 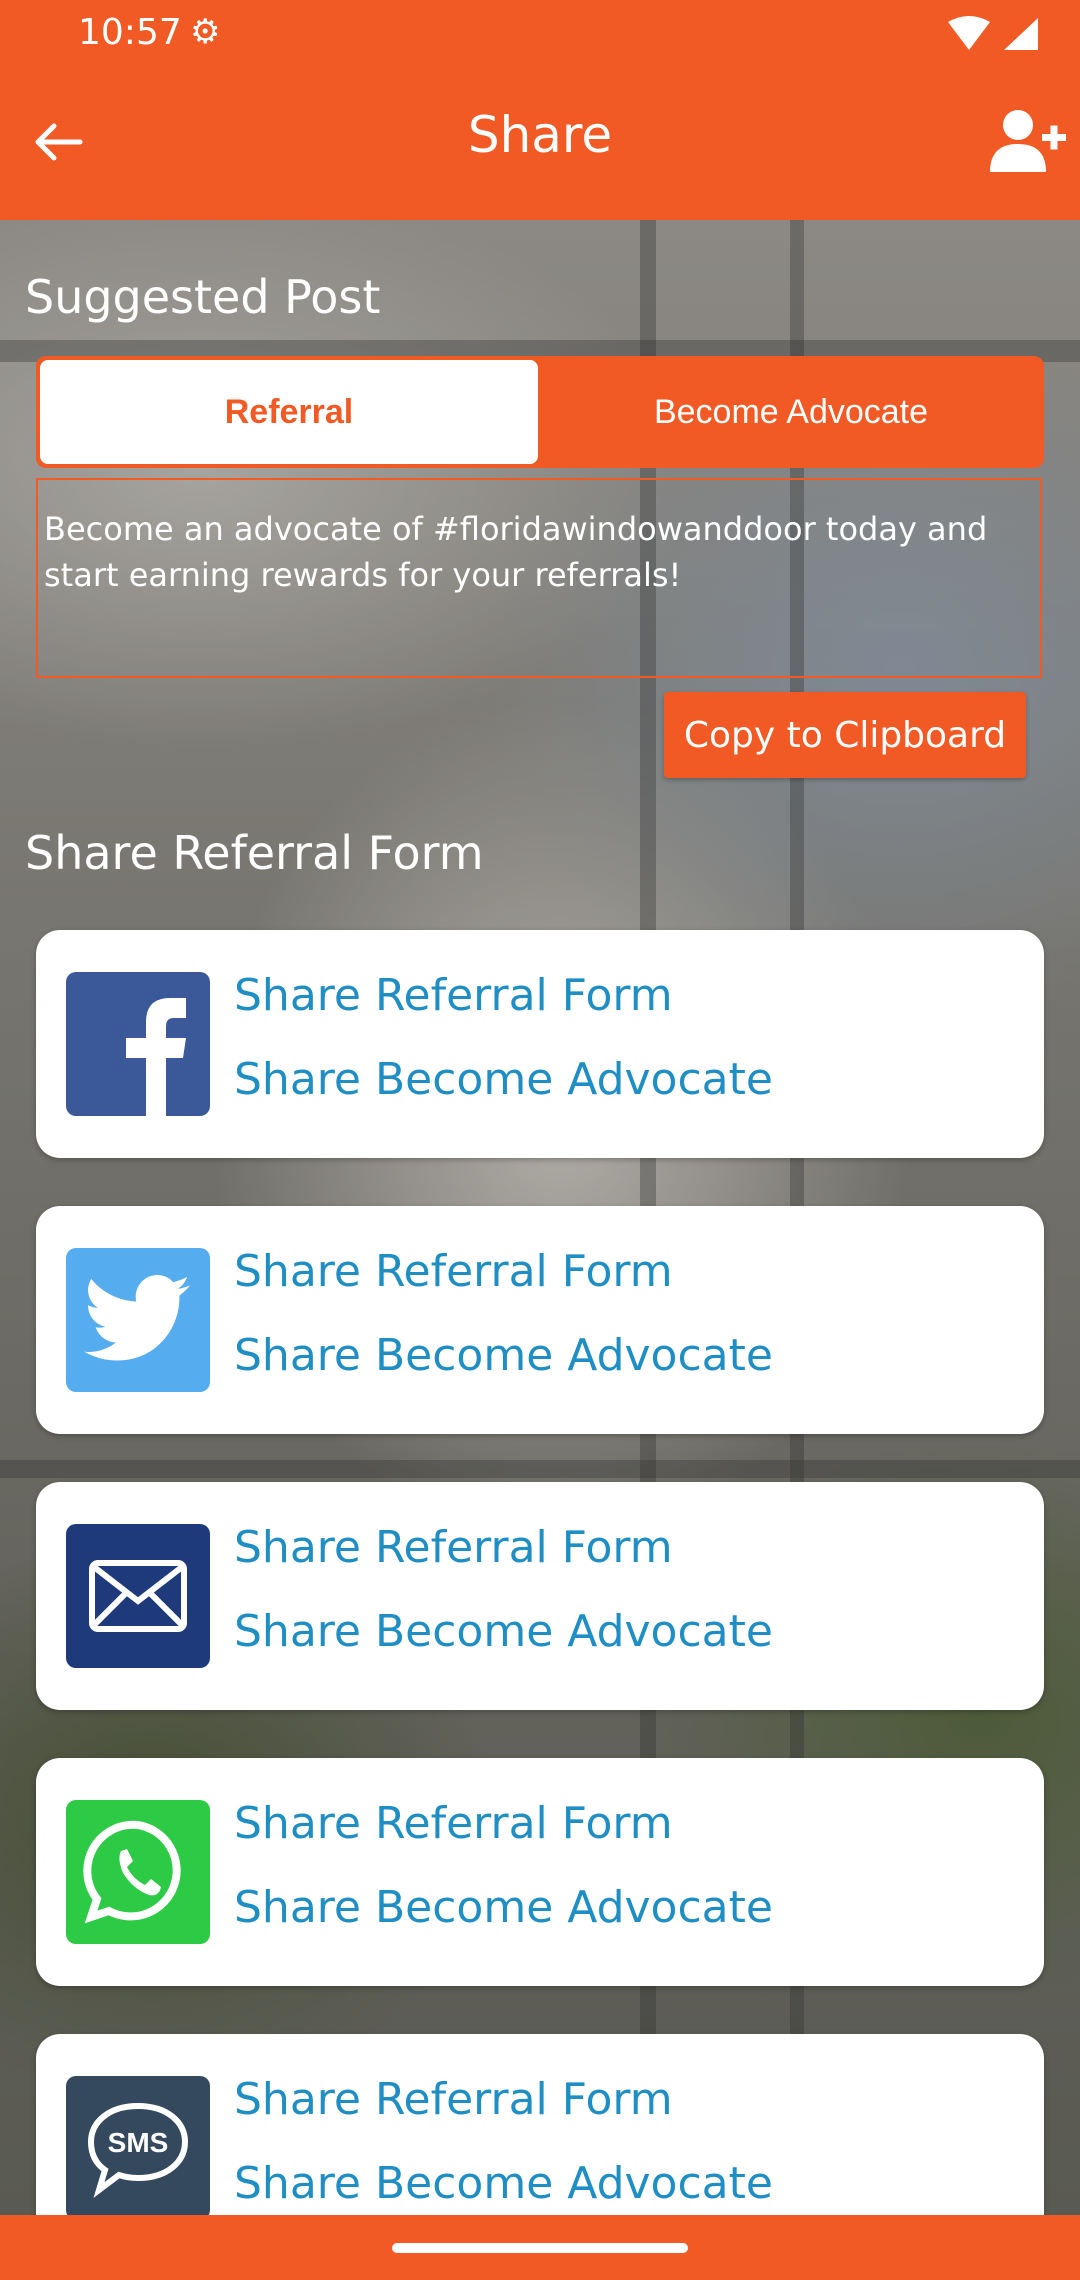 What do you see at coordinates (540, 412) in the screenshot?
I see `post-type-tabs: Referral Become Advocate` at bounding box center [540, 412].